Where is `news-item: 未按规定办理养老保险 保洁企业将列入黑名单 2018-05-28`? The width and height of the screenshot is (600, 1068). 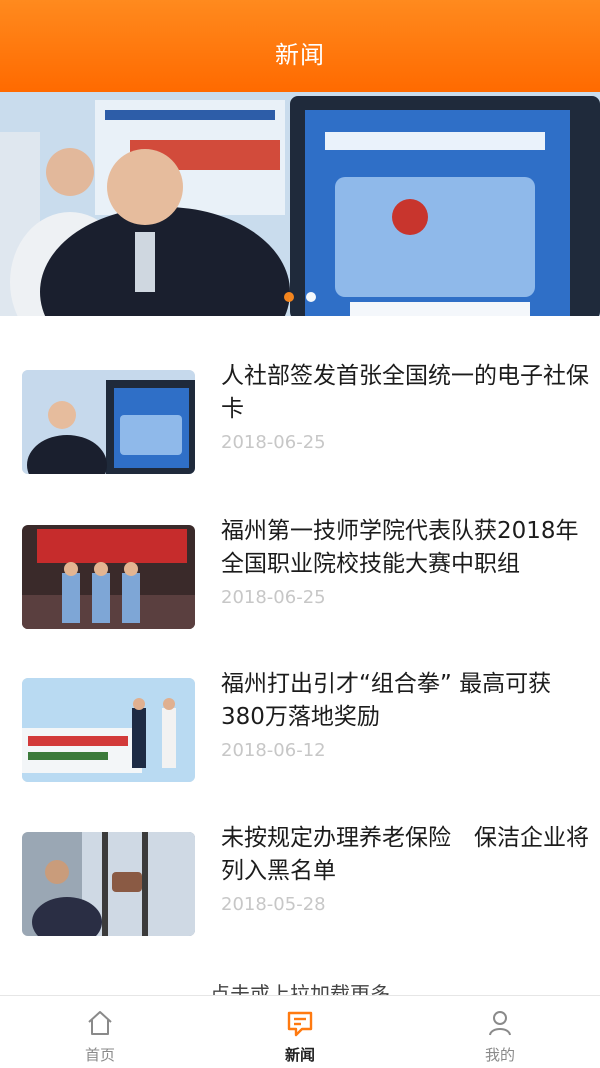
news-item: 未按规定办理养老保险 保洁企业将列入黑名单 2018-05-28 is located at coordinates (300, 883).